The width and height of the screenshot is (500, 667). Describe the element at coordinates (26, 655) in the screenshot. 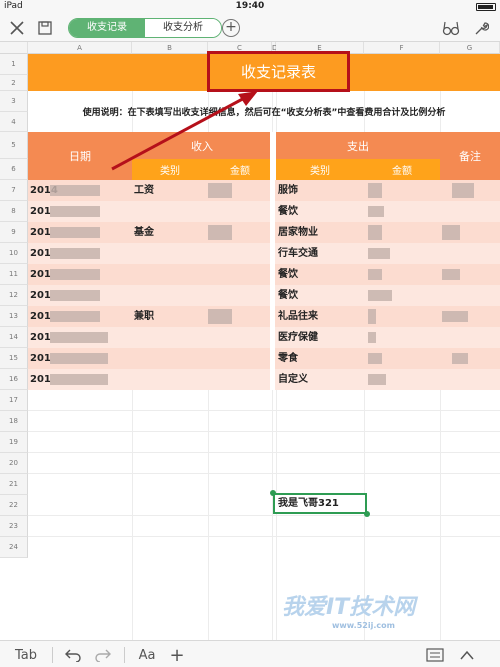

I see `tab-key-button: Tab` at that location.